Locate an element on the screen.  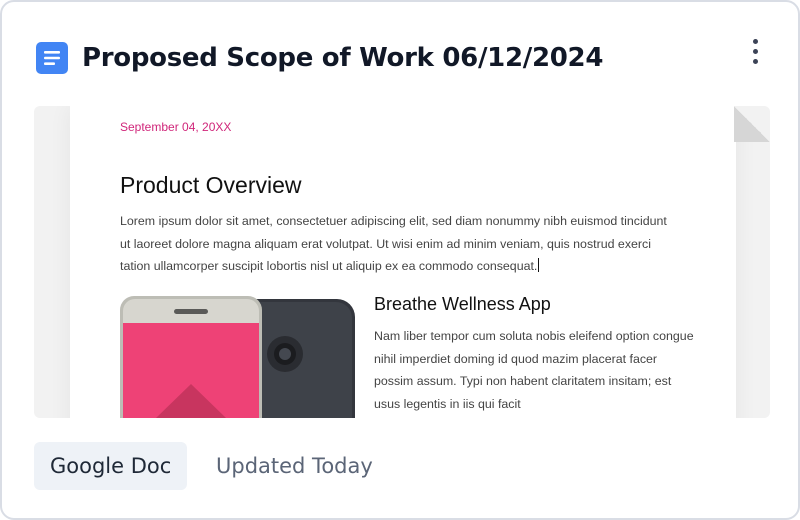
page-fold-corner is located at coordinates (752, 124).